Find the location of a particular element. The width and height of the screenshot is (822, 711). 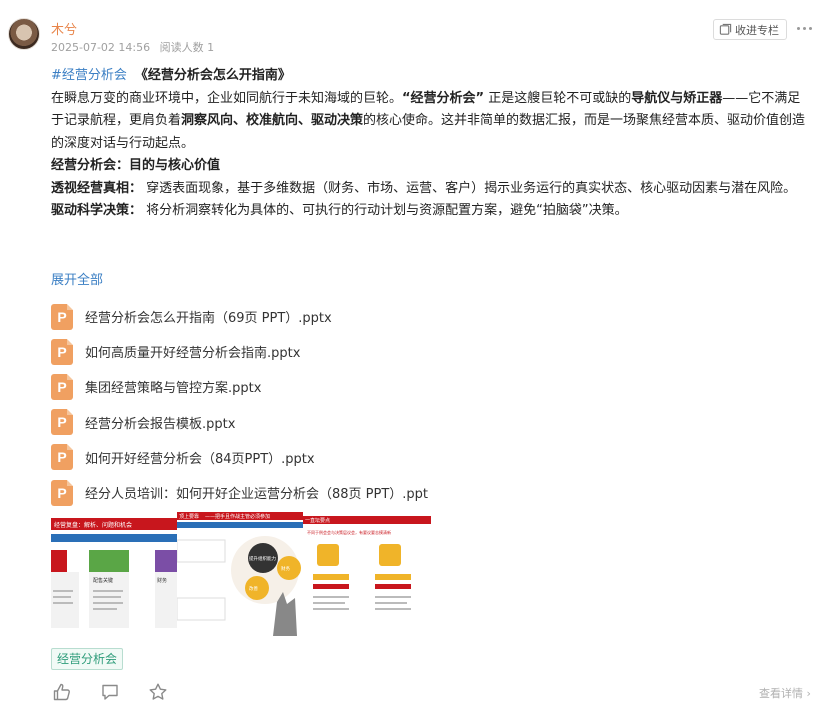

view-count: 阅读人数 1 is located at coordinates (187, 47).